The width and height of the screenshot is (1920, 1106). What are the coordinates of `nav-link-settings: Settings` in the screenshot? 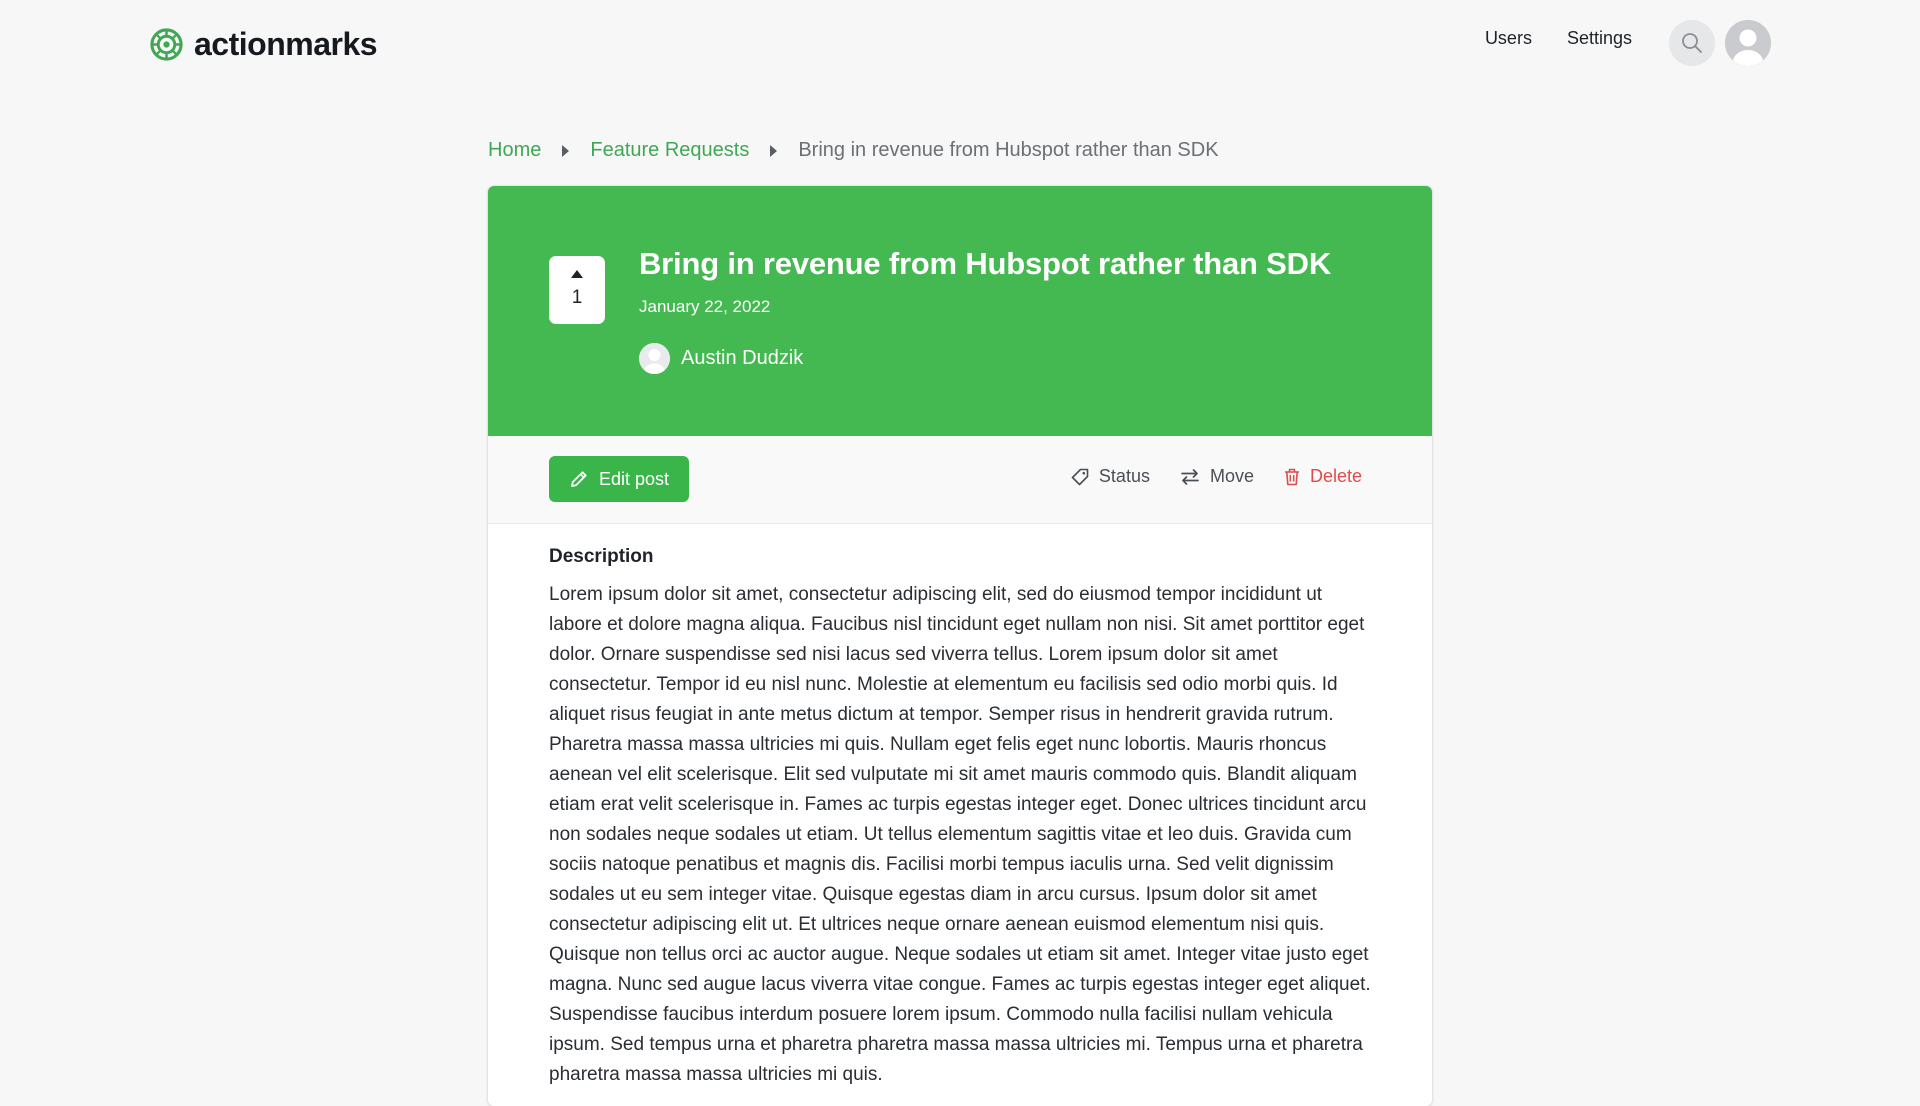 It's located at (1599, 38).